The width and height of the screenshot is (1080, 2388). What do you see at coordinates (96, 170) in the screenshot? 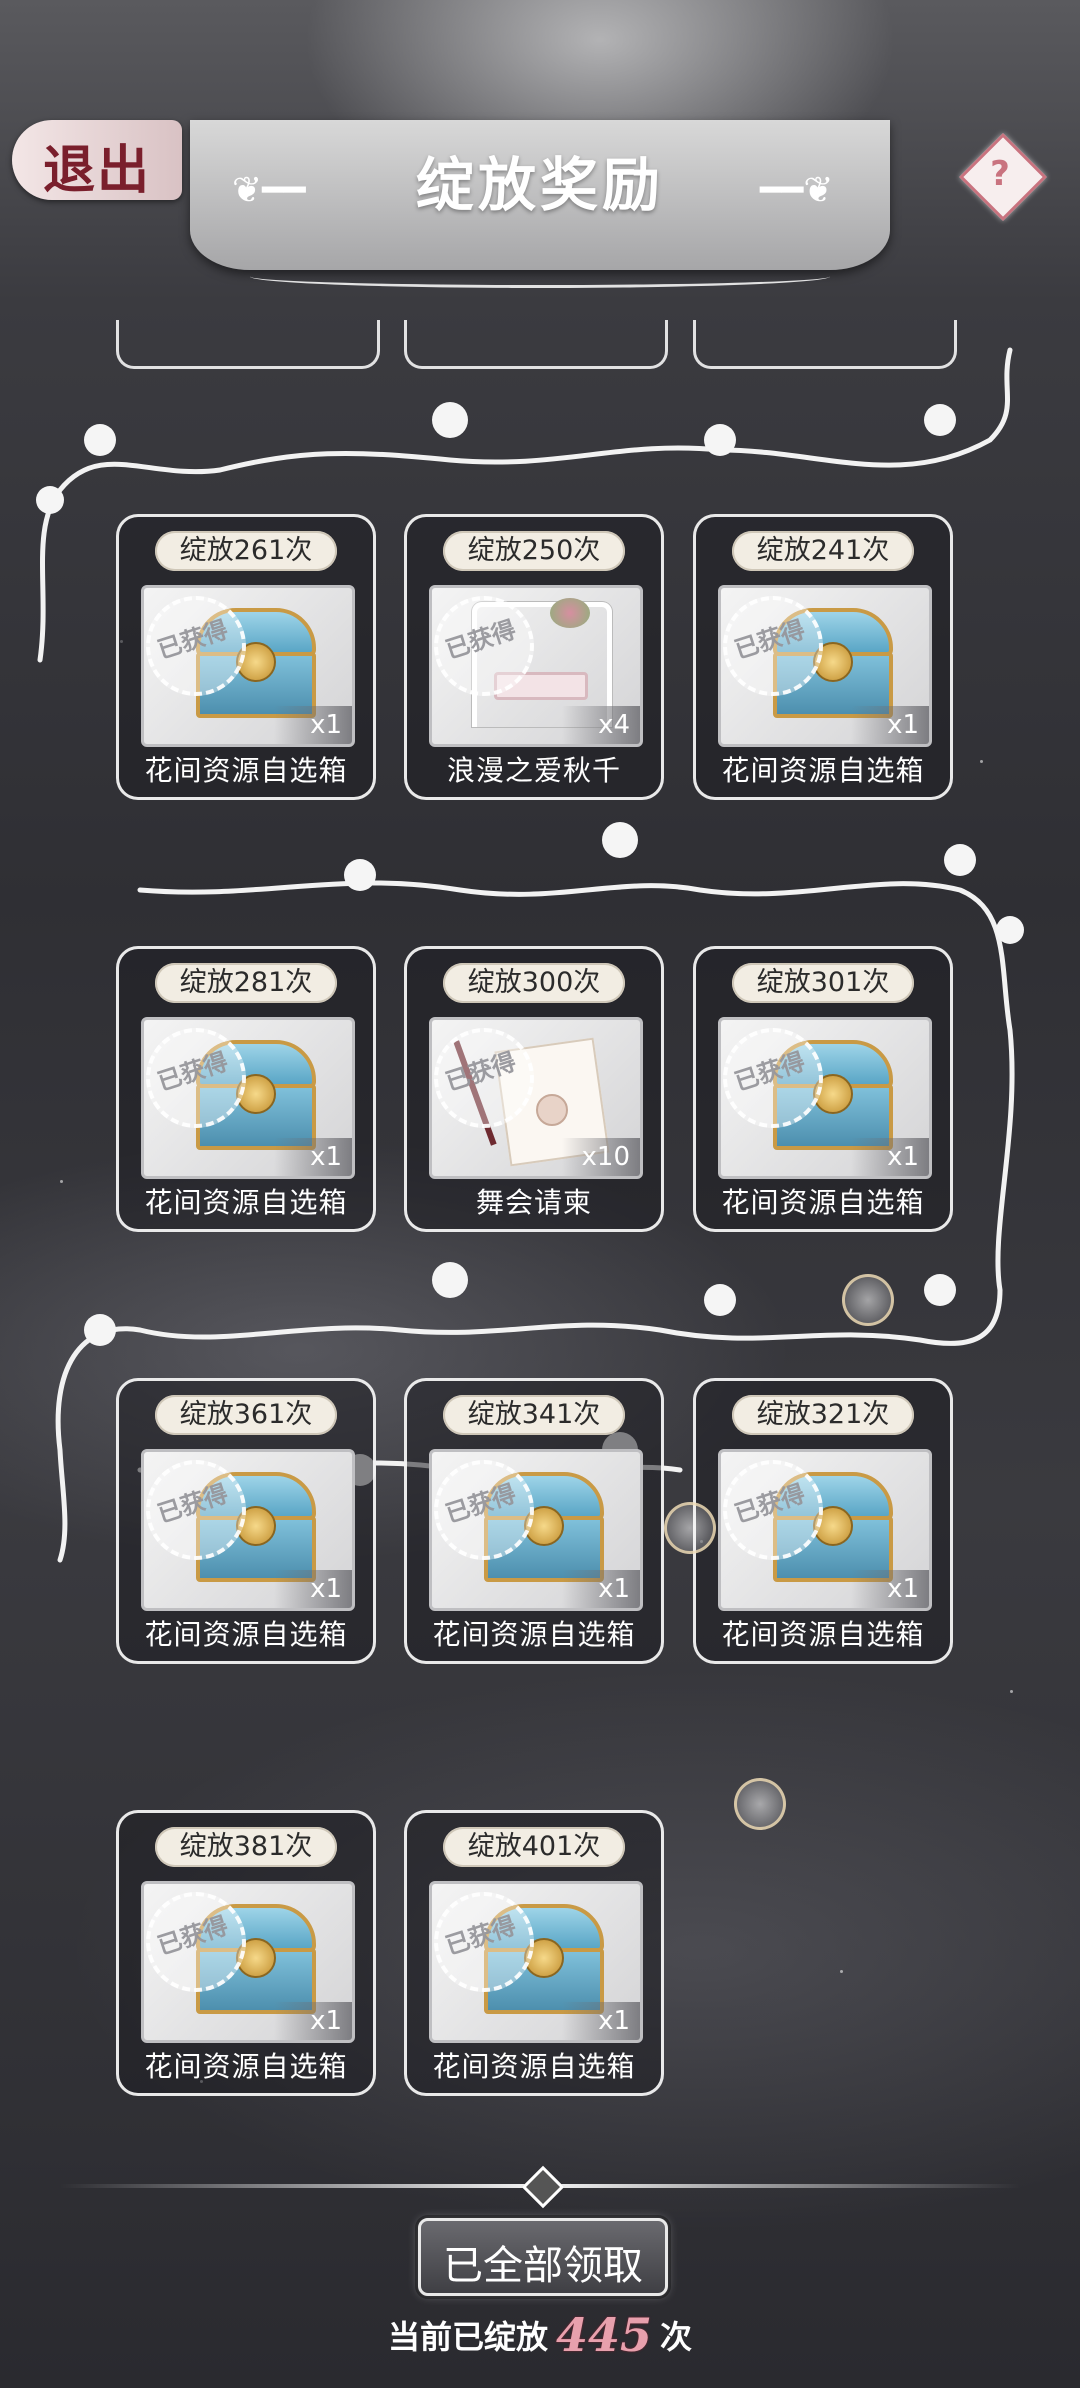
I see `exit-button-label: 退出` at bounding box center [96, 170].